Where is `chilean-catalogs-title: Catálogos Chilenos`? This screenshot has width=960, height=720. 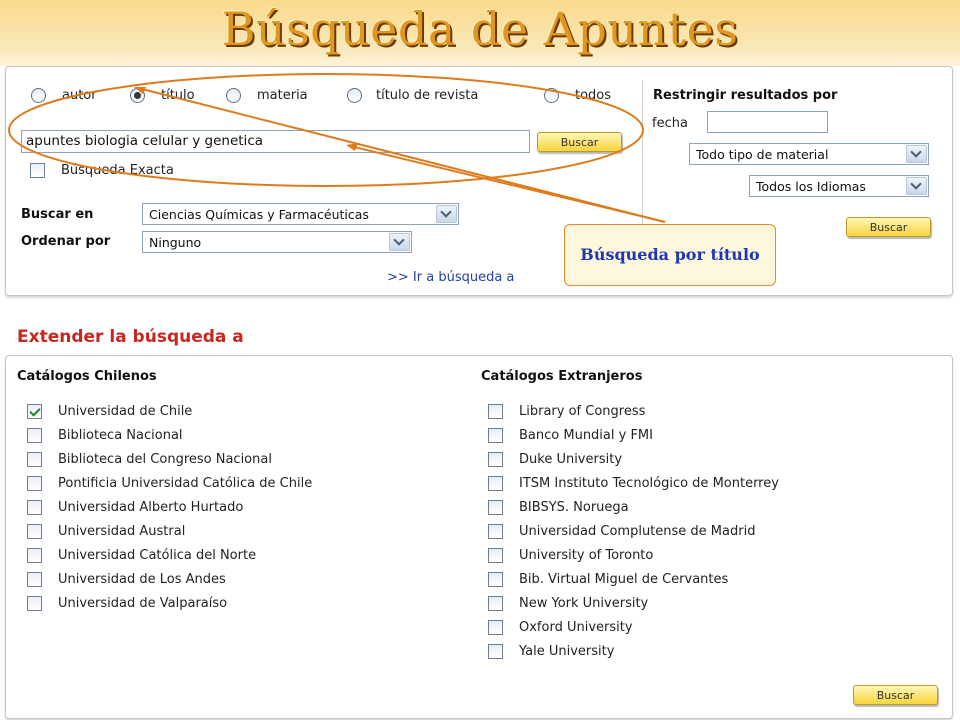
chilean-catalogs-title: Catálogos Chilenos is located at coordinates (87, 376).